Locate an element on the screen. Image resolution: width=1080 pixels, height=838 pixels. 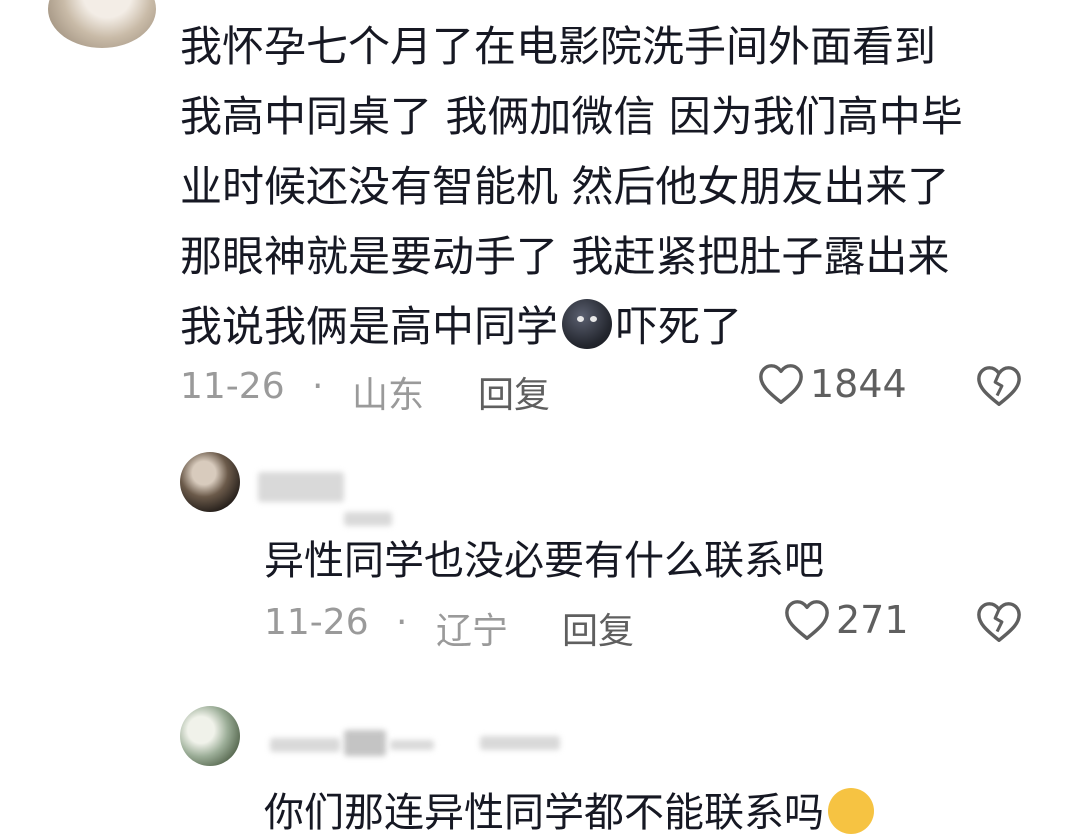
comment-location: 辽宁 is located at coordinates (472, 631).